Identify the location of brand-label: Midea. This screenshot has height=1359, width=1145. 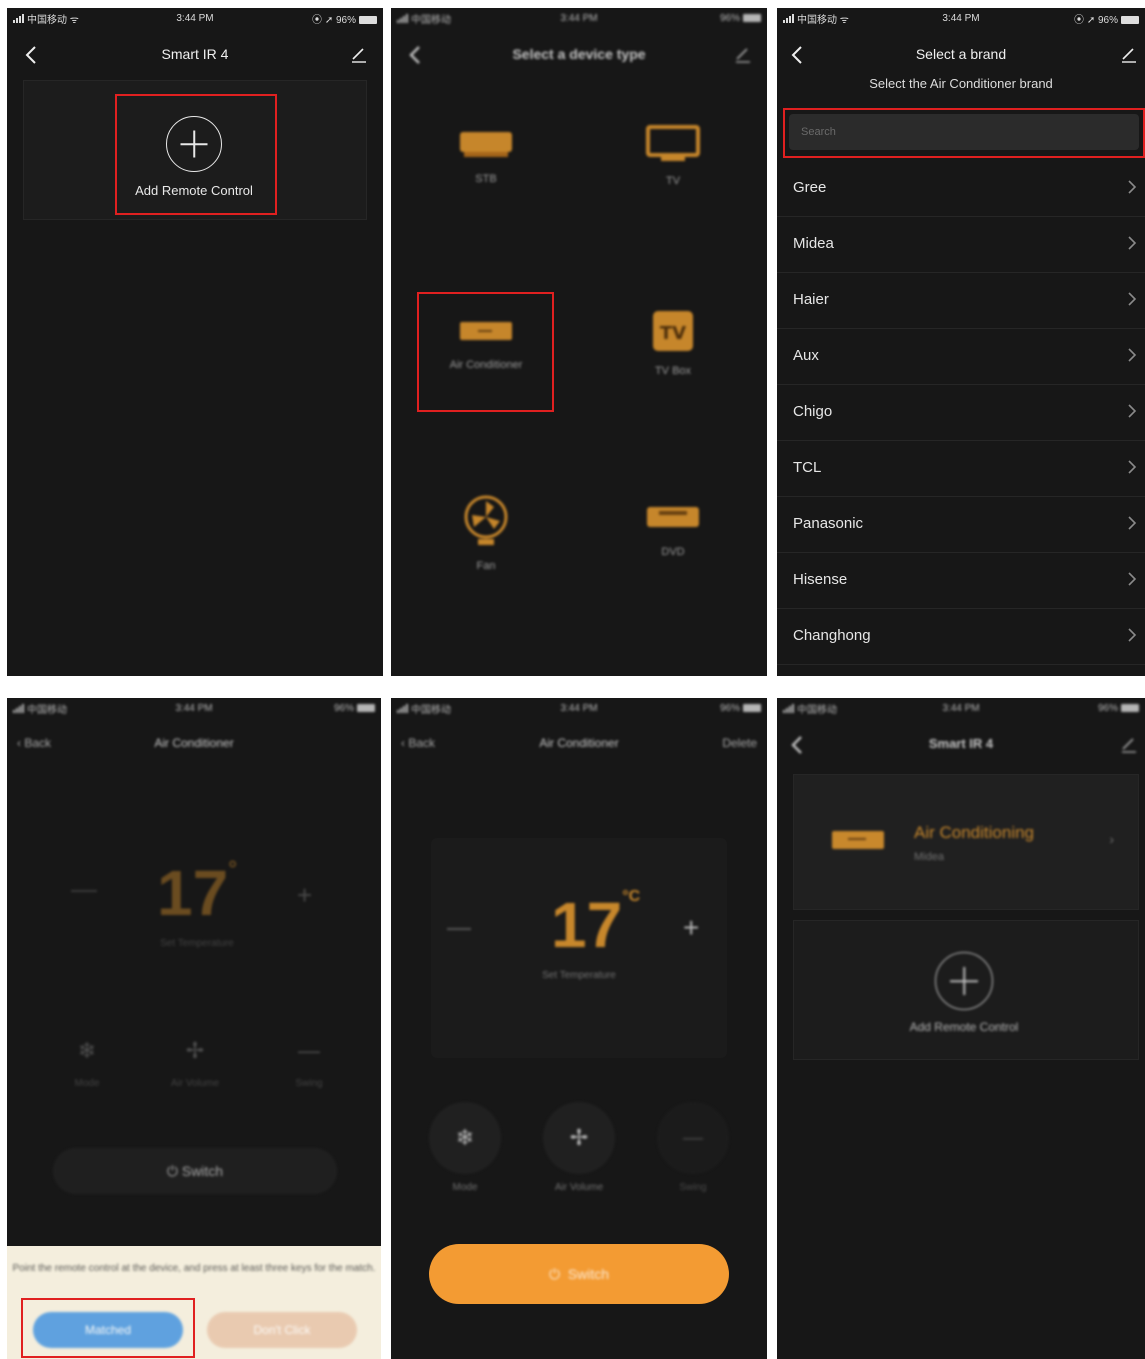
(813, 243).